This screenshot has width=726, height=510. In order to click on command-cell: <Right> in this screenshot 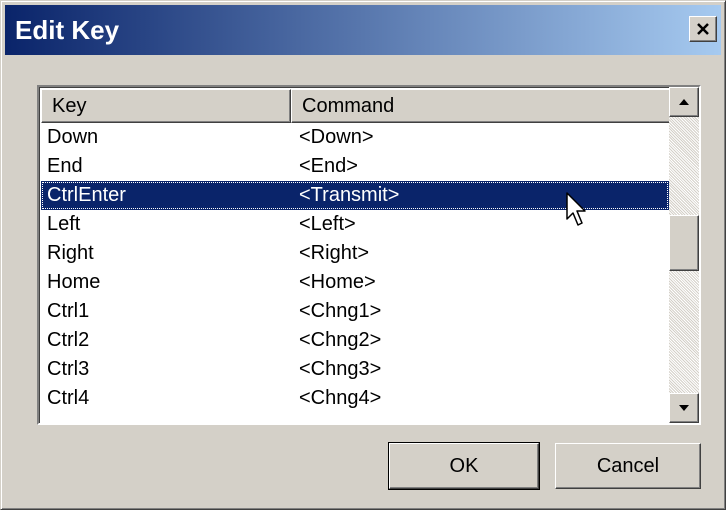, I will do `click(334, 253)`.